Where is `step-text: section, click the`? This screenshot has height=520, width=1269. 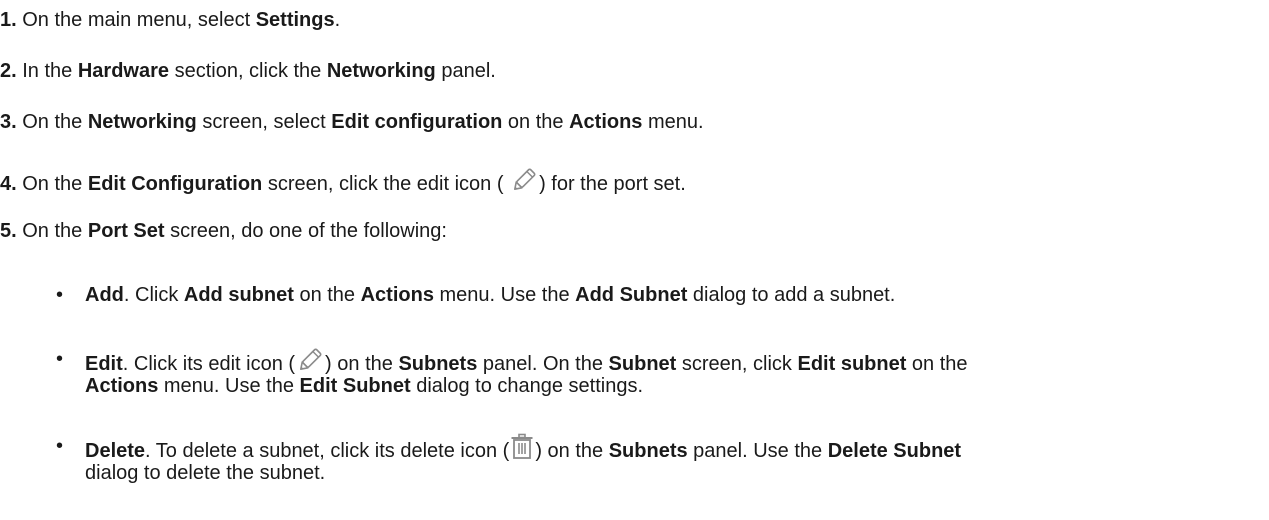 step-text: section, click the is located at coordinates (248, 71).